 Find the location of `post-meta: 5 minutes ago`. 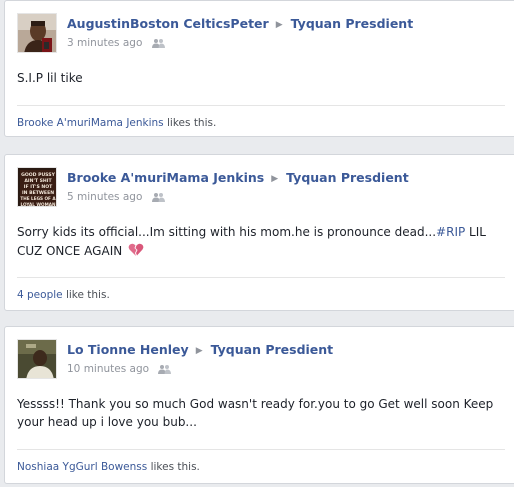

post-meta: 5 minutes ago is located at coordinates (116, 196).